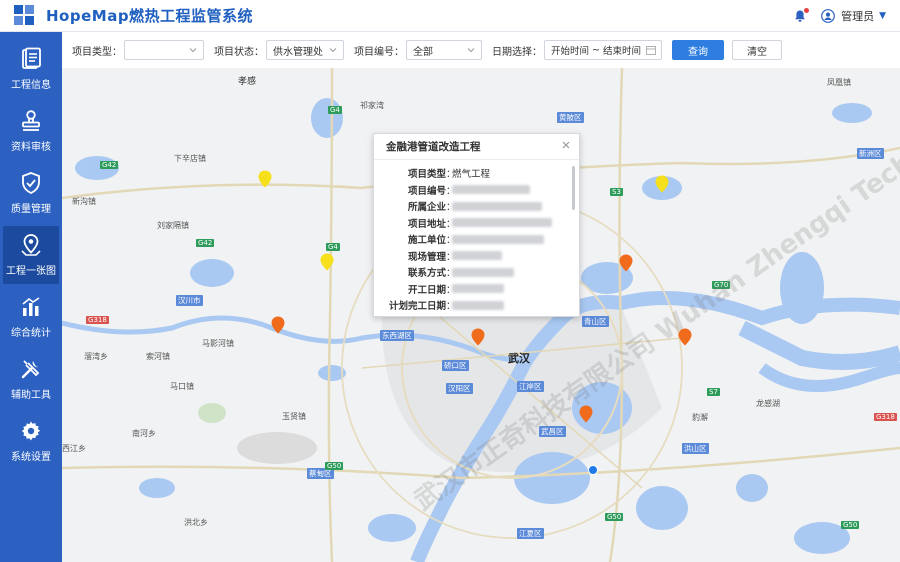 Image resolution: width=900 pixels, height=562 pixels. Describe the element at coordinates (333, 247) in the screenshot. I see `highway-shield: G4` at that location.